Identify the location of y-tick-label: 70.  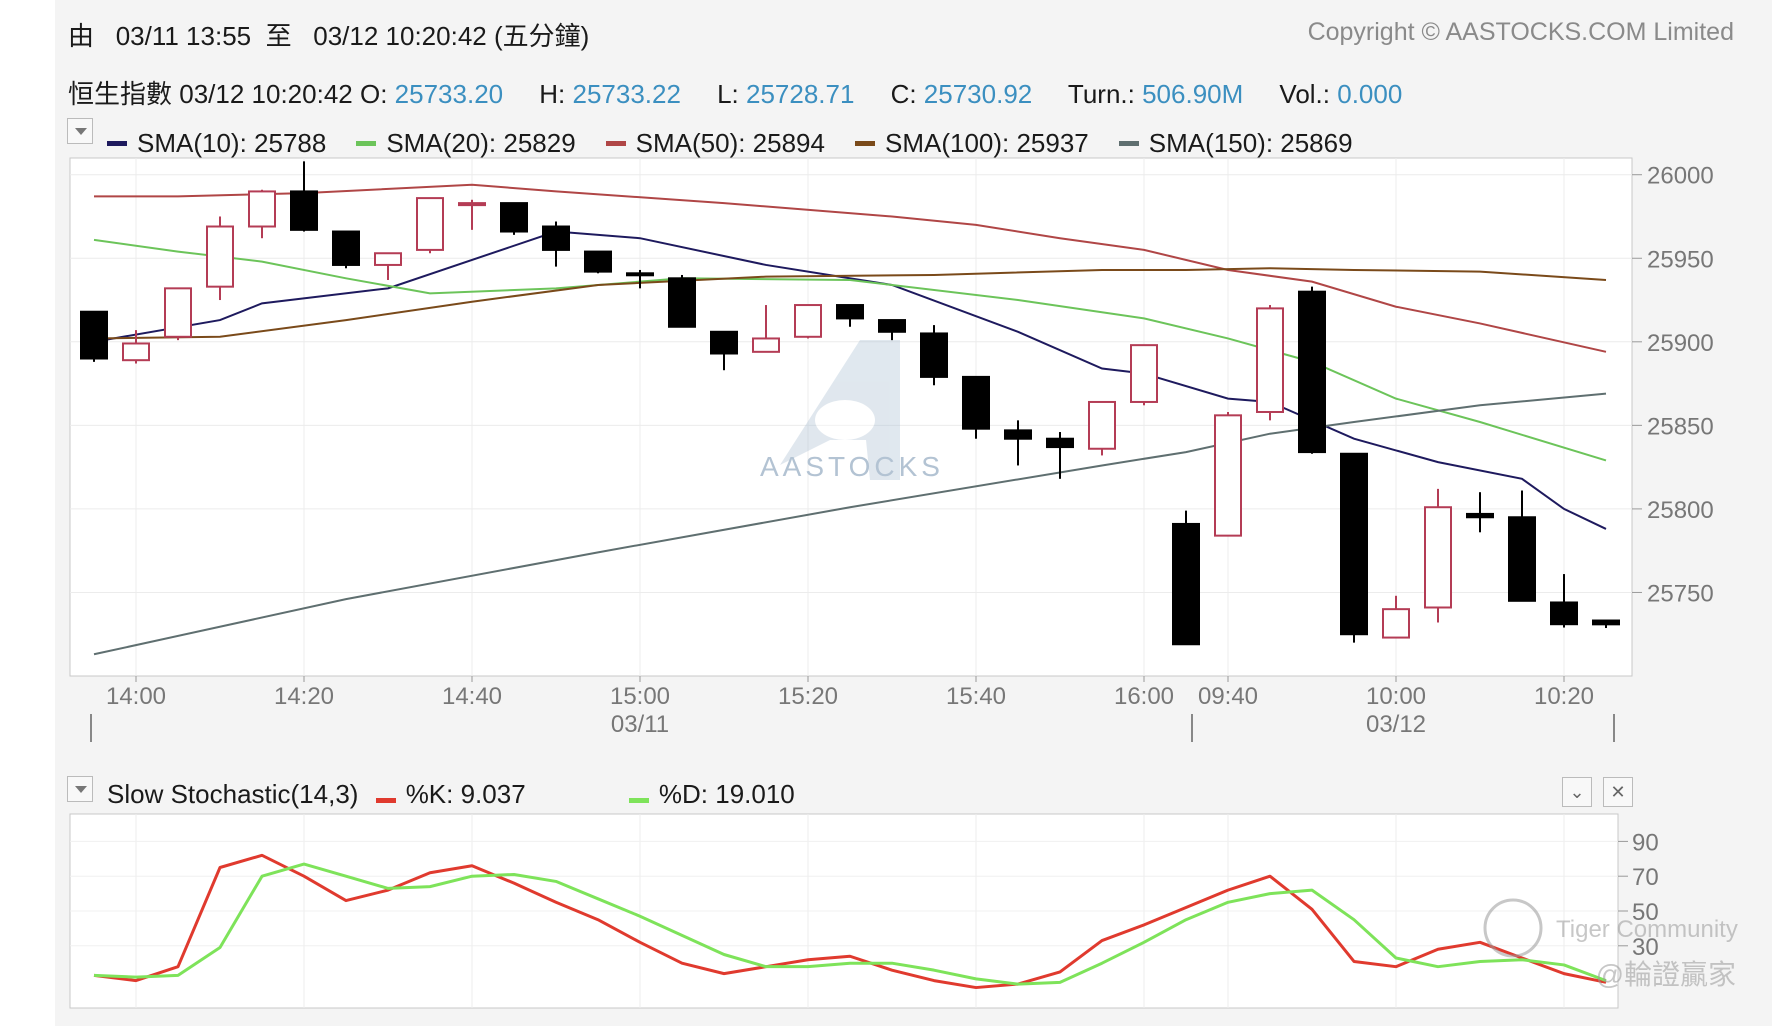
(1645, 877).